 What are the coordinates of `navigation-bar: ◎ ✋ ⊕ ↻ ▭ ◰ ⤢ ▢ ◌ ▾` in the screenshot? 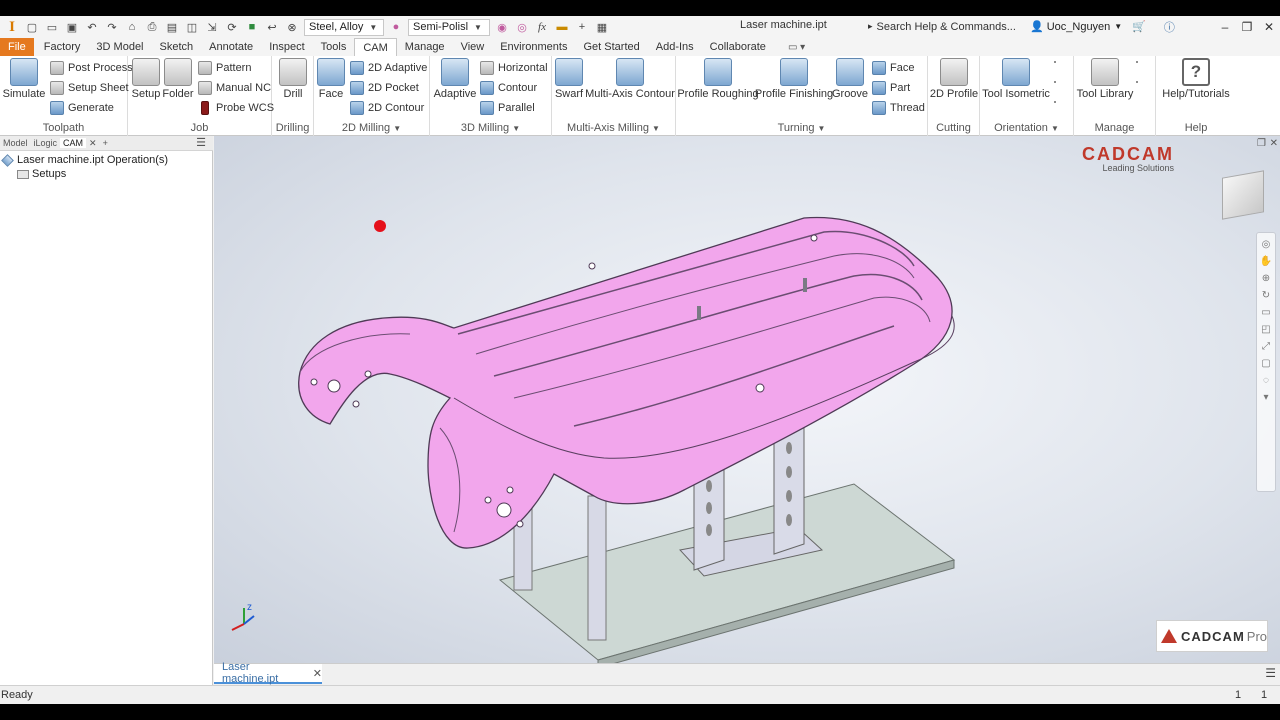 It's located at (1266, 362).